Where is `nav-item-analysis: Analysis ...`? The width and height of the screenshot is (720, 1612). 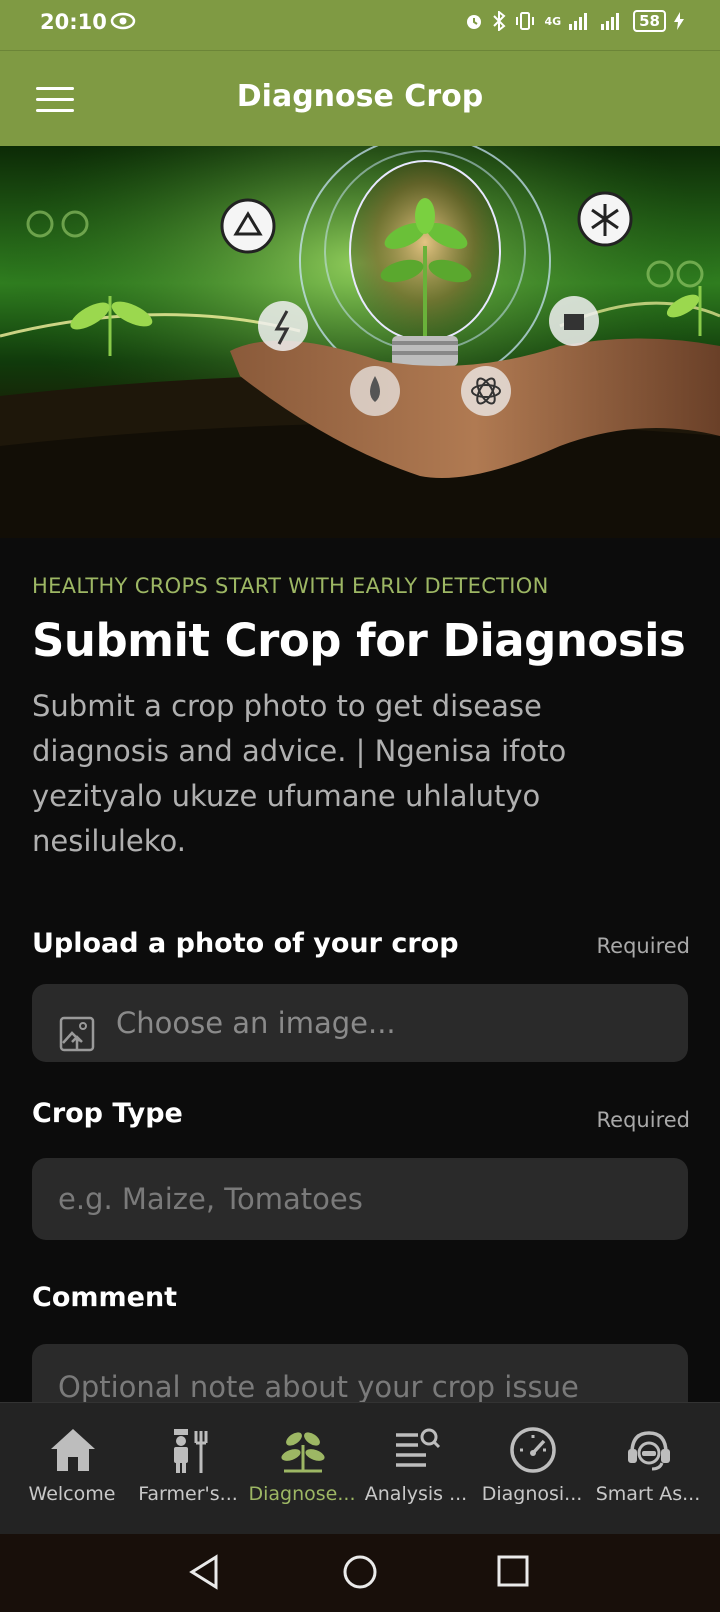 nav-item-analysis: Analysis ... is located at coordinates (416, 1469).